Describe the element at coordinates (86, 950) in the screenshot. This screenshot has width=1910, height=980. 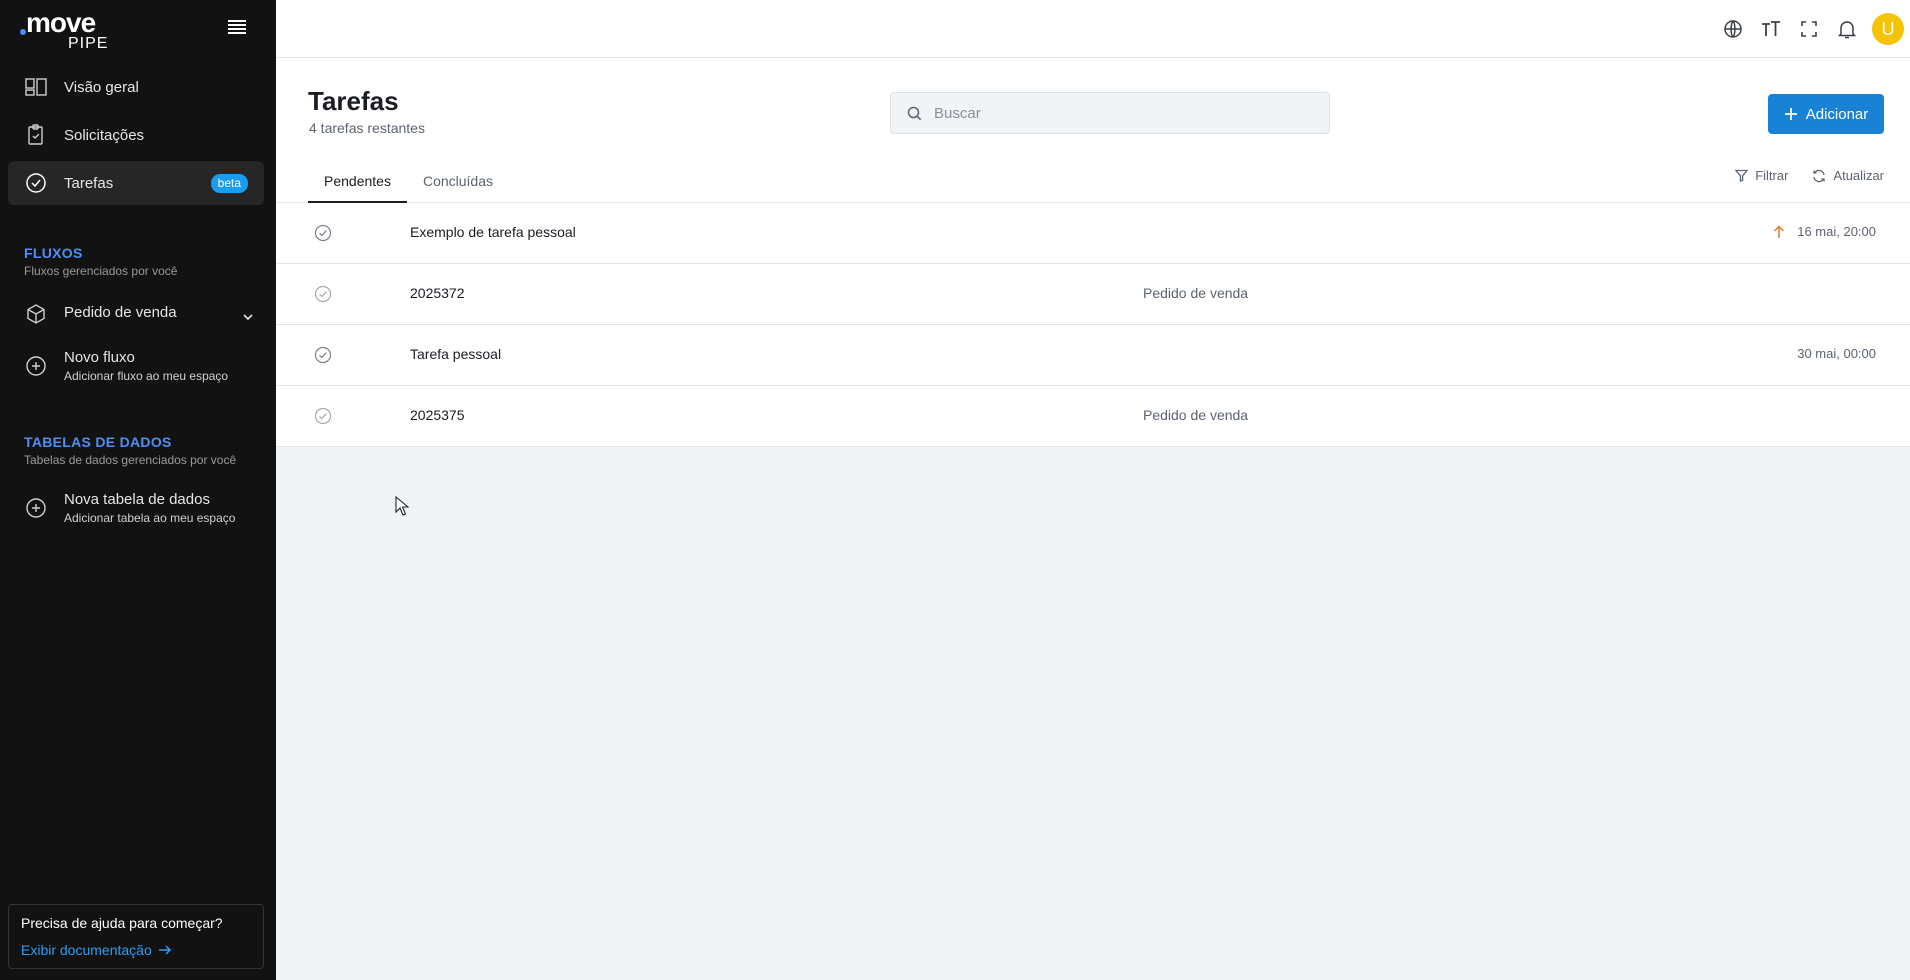
I see `docs-link-label: Exibir documentação` at that location.